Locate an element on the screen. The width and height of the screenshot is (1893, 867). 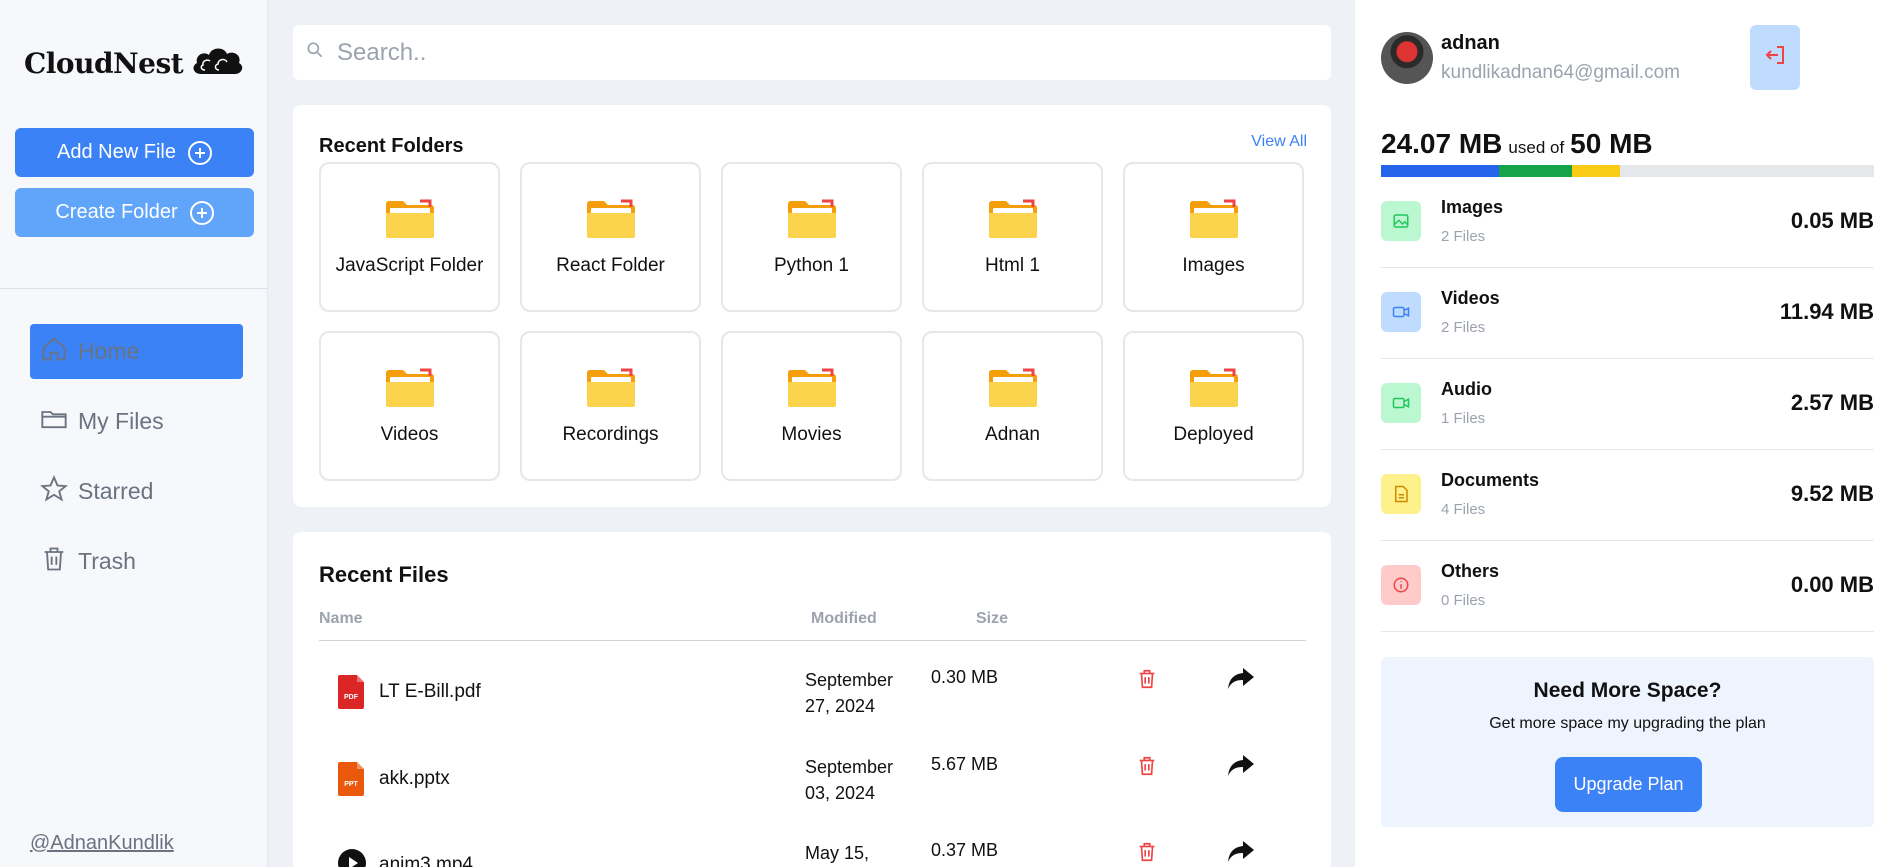
folder-name: Python 1 is located at coordinates (811, 265).